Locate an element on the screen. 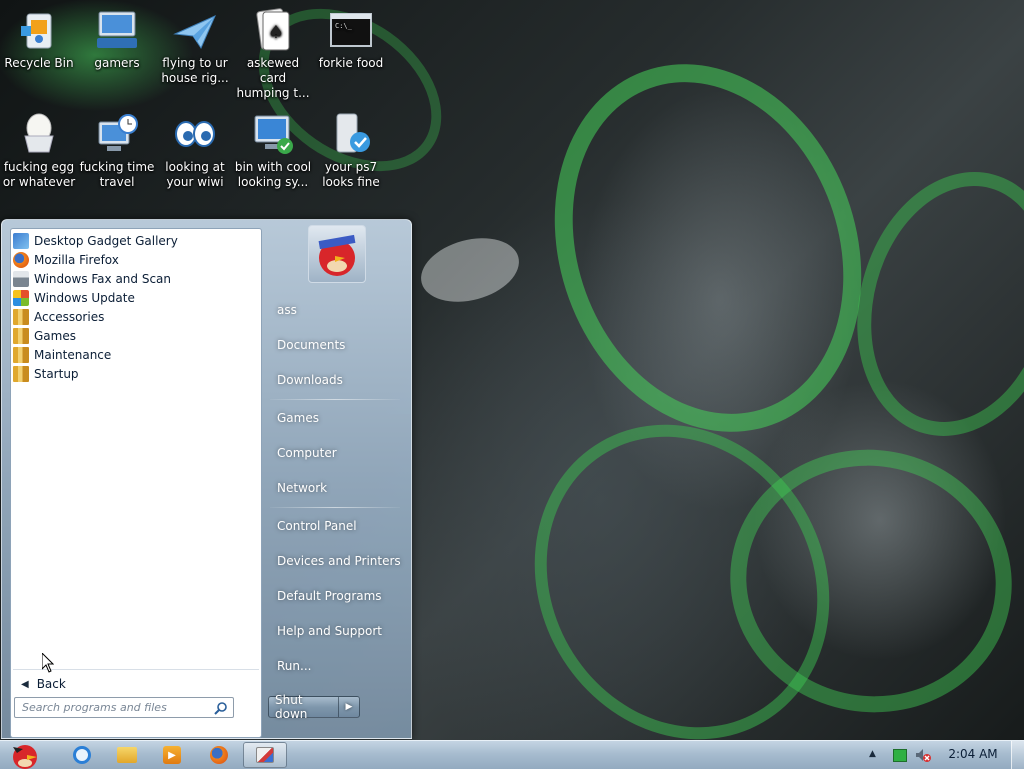 This screenshot has height=769, width=1024. angry-bird-avatar-icon is located at coordinates (337, 255).